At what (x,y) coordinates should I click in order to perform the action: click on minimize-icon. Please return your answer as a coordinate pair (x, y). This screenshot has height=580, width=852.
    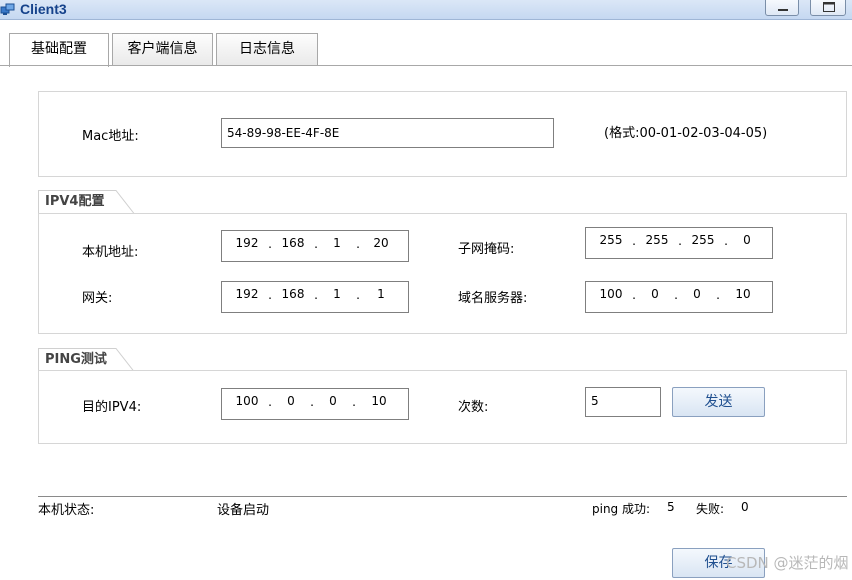
    Looking at the image, I should click on (783, 10).